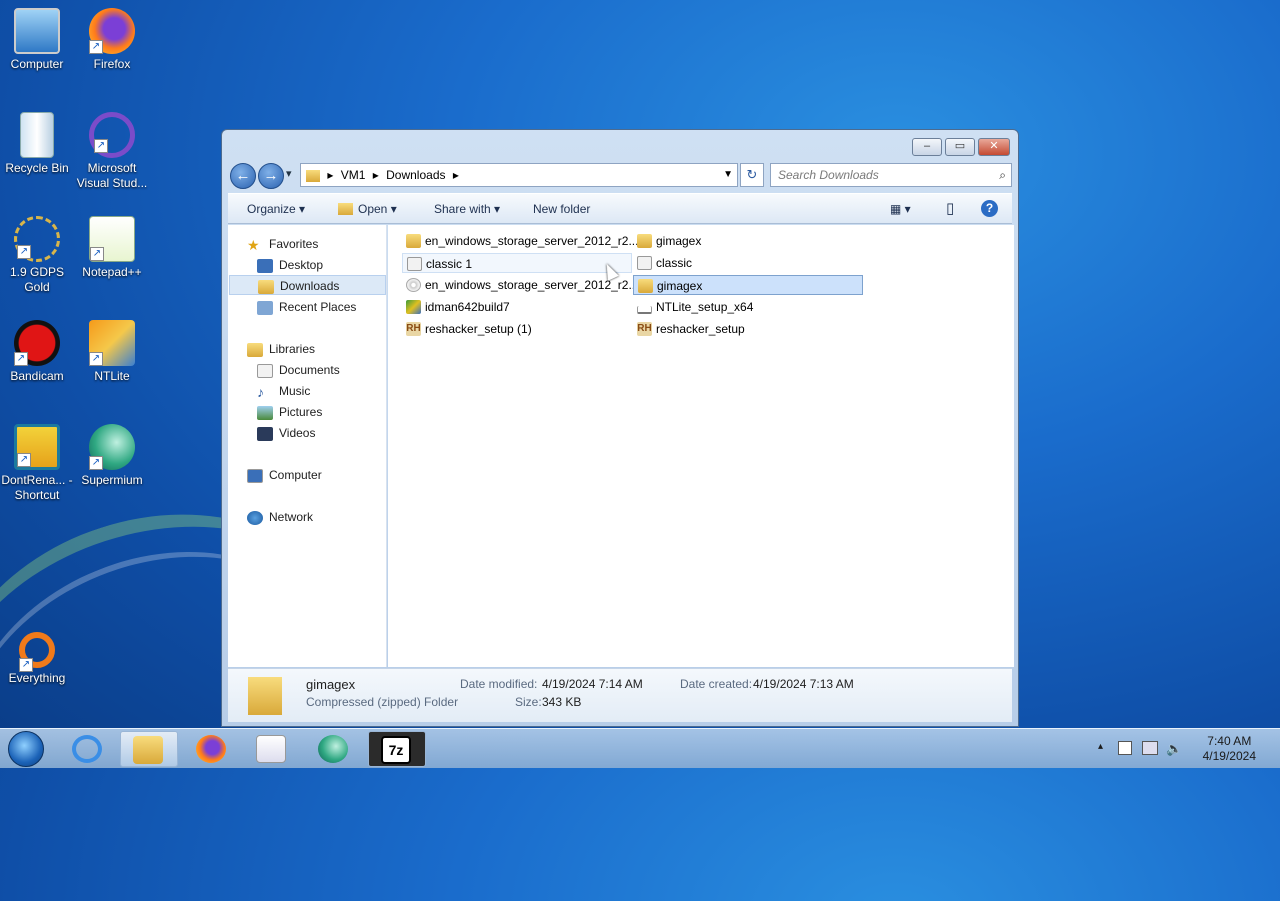  What do you see at coordinates (112, 40) in the screenshot?
I see `desktop-icon-firefox: ↗ Firefox` at bounding box center [112, 40].